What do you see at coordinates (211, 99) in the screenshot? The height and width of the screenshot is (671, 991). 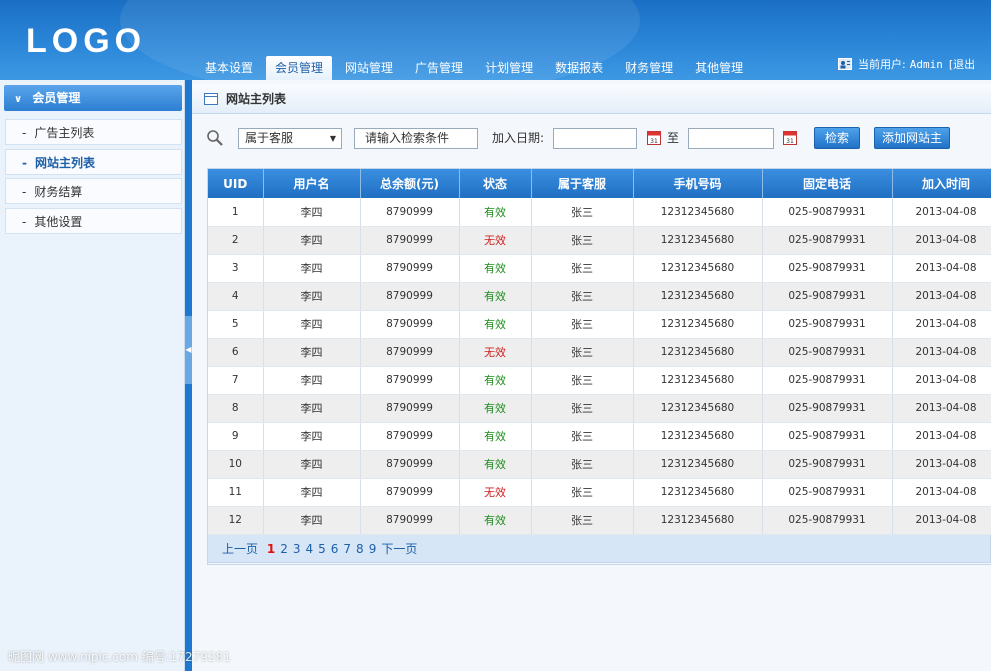 I see `window-icon` at bounding box center [211, 99].